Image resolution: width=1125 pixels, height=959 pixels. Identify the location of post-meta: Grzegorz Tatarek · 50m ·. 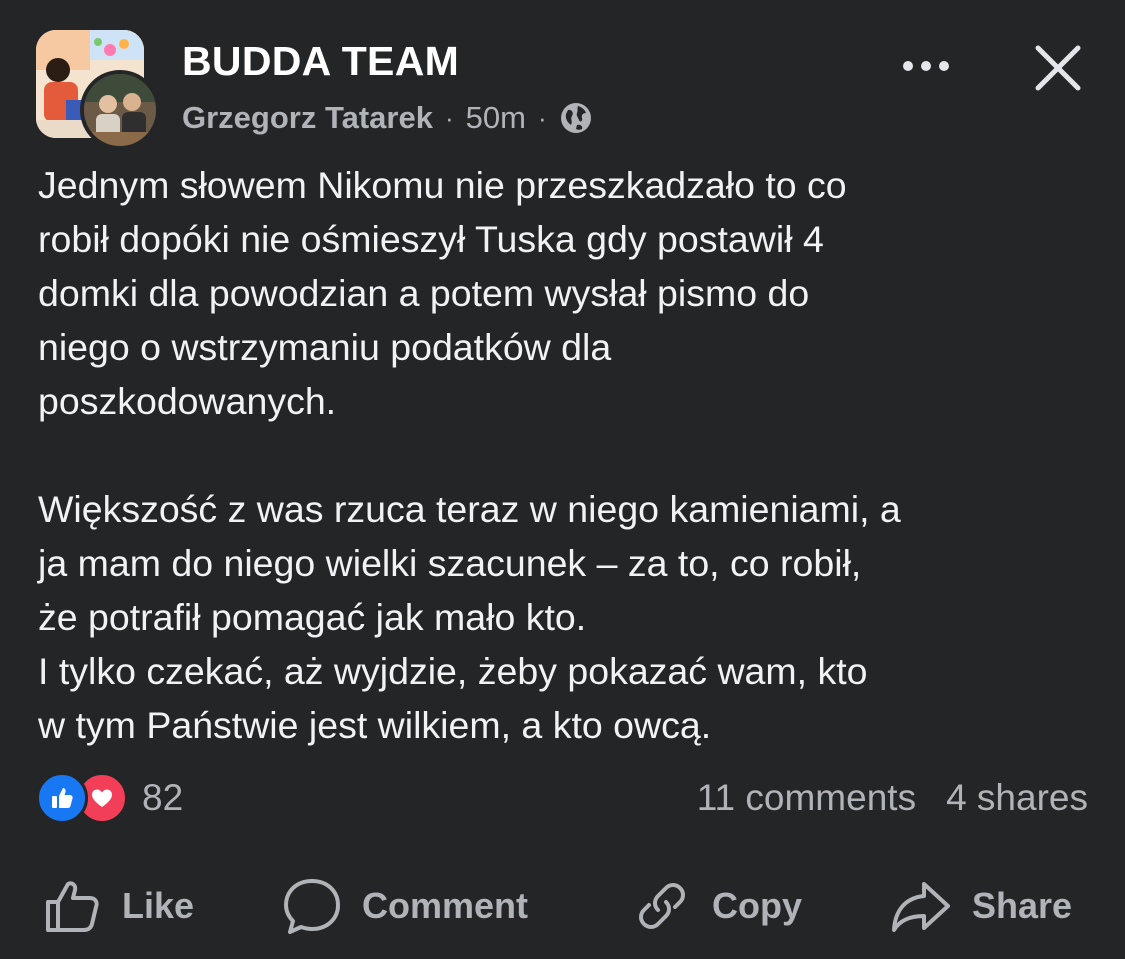
(387, 118).